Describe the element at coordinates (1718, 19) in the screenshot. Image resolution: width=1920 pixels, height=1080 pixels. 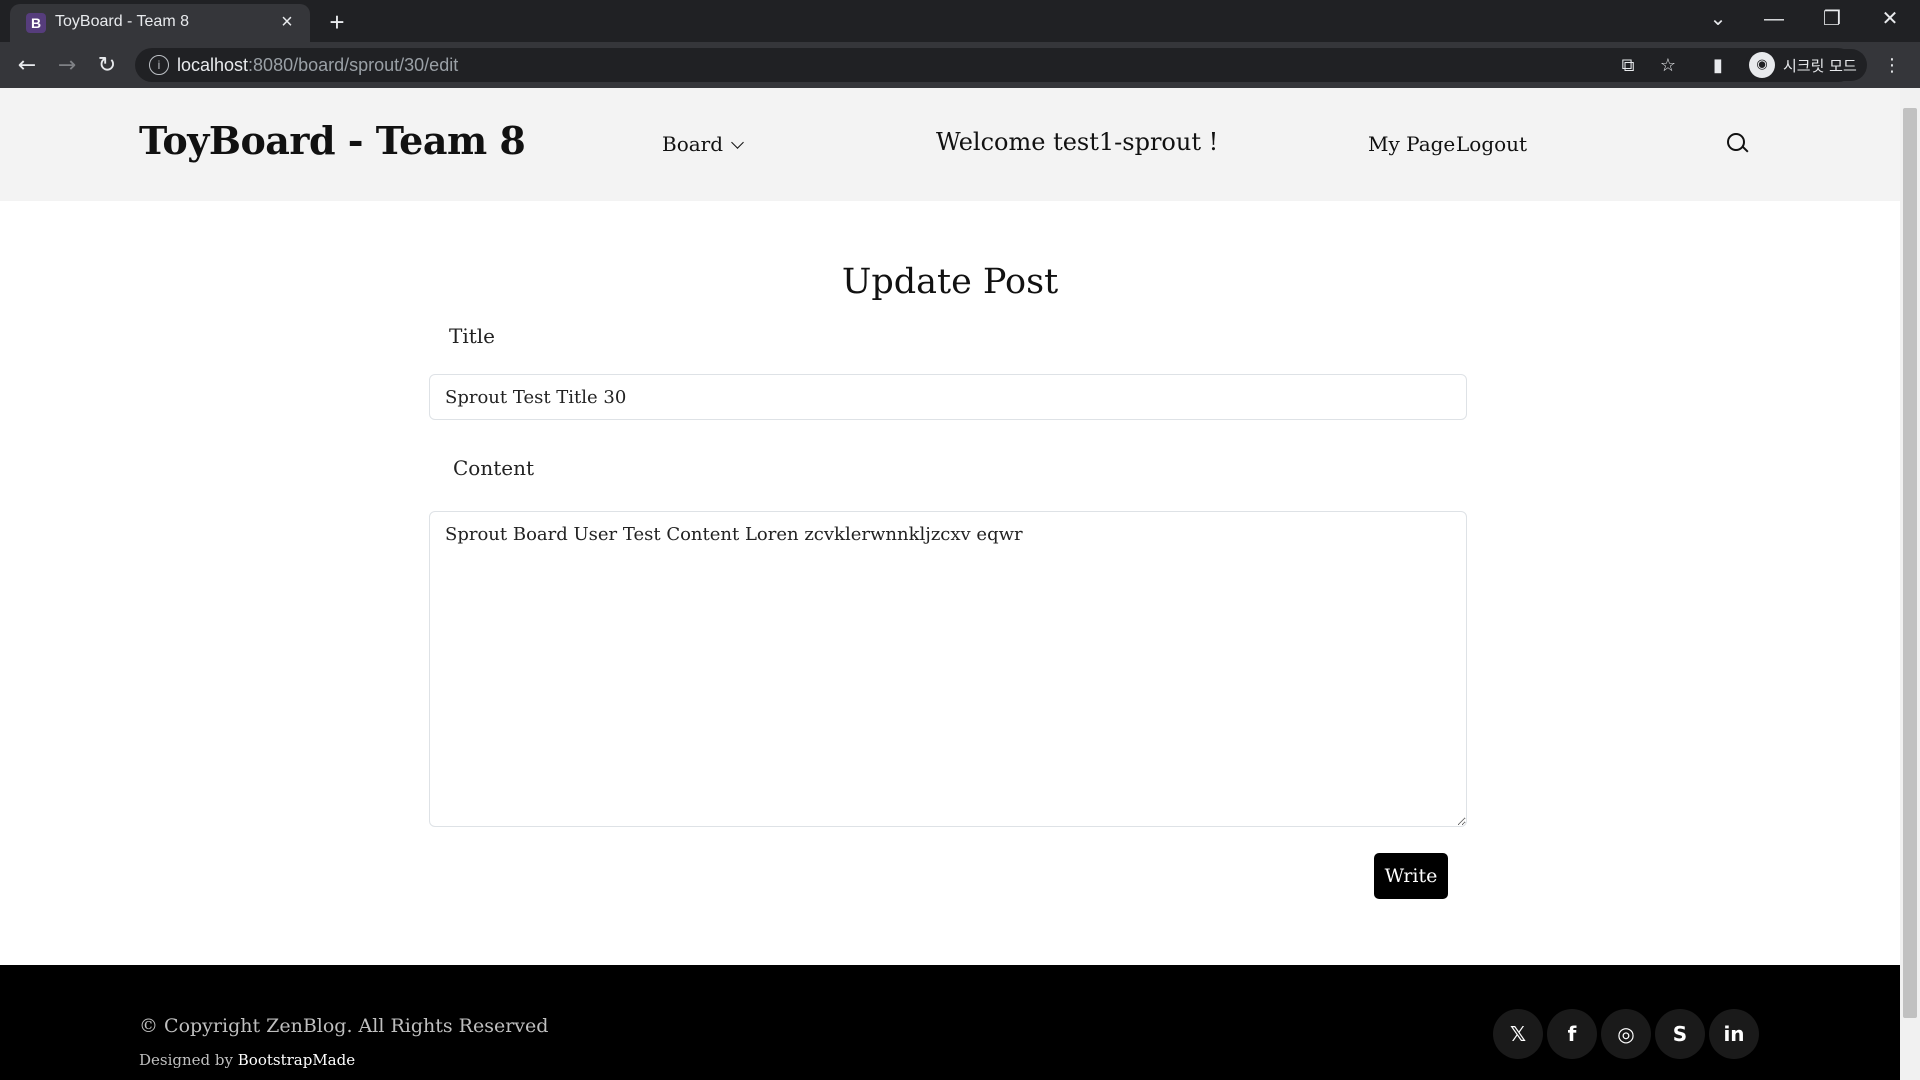
I see `tab-search-icon: ⌄` at that location.